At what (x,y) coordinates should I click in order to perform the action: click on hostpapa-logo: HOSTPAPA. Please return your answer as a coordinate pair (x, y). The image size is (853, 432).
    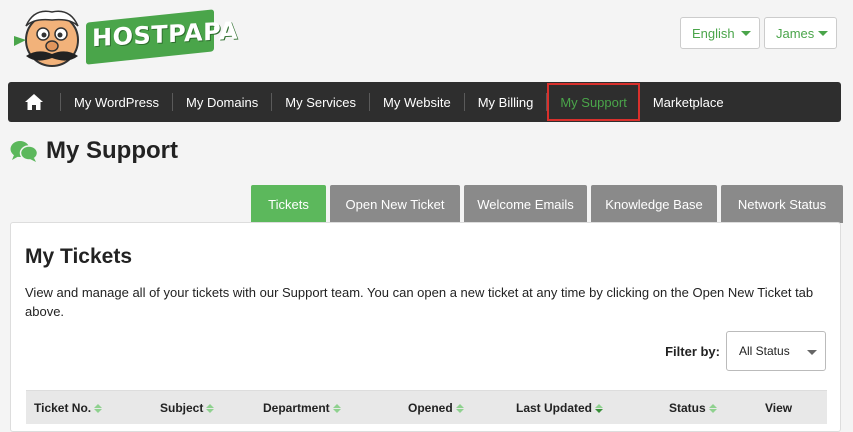
    Looking at the image, I should click on (122, 37).